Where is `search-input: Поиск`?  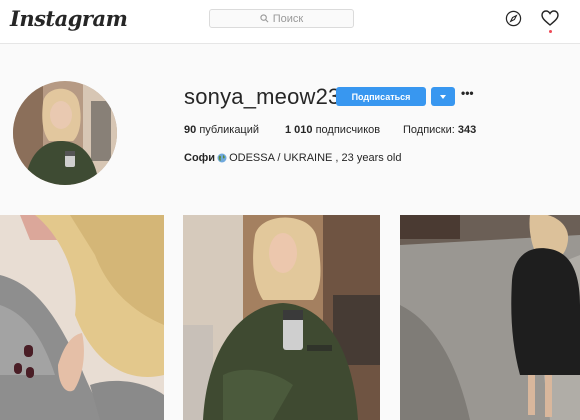 search-input: Поиск is located at coordinates (281, 18).